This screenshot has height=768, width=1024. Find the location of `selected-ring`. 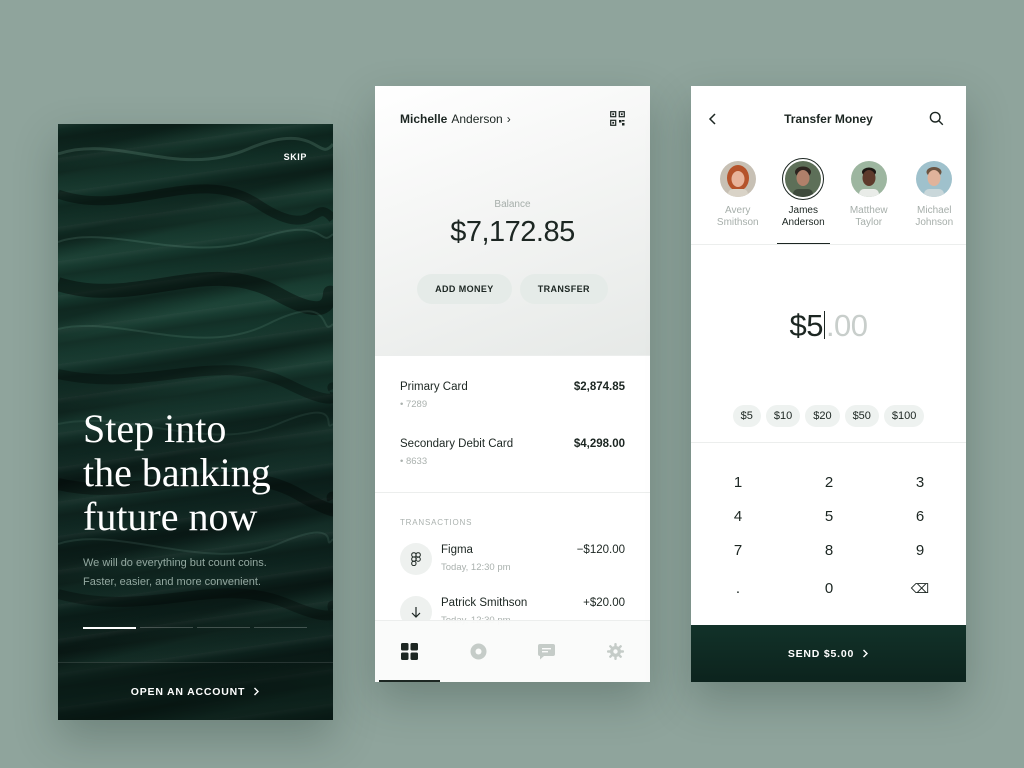

selected-ring is located at coordinates (803, 179).